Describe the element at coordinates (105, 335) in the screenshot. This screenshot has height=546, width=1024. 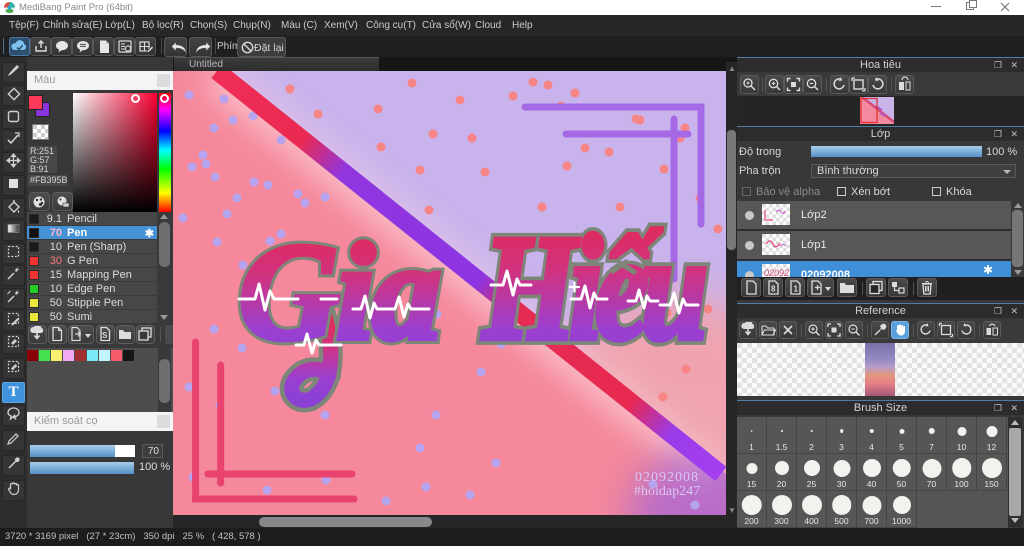
I see `svg-text: S` at that location.